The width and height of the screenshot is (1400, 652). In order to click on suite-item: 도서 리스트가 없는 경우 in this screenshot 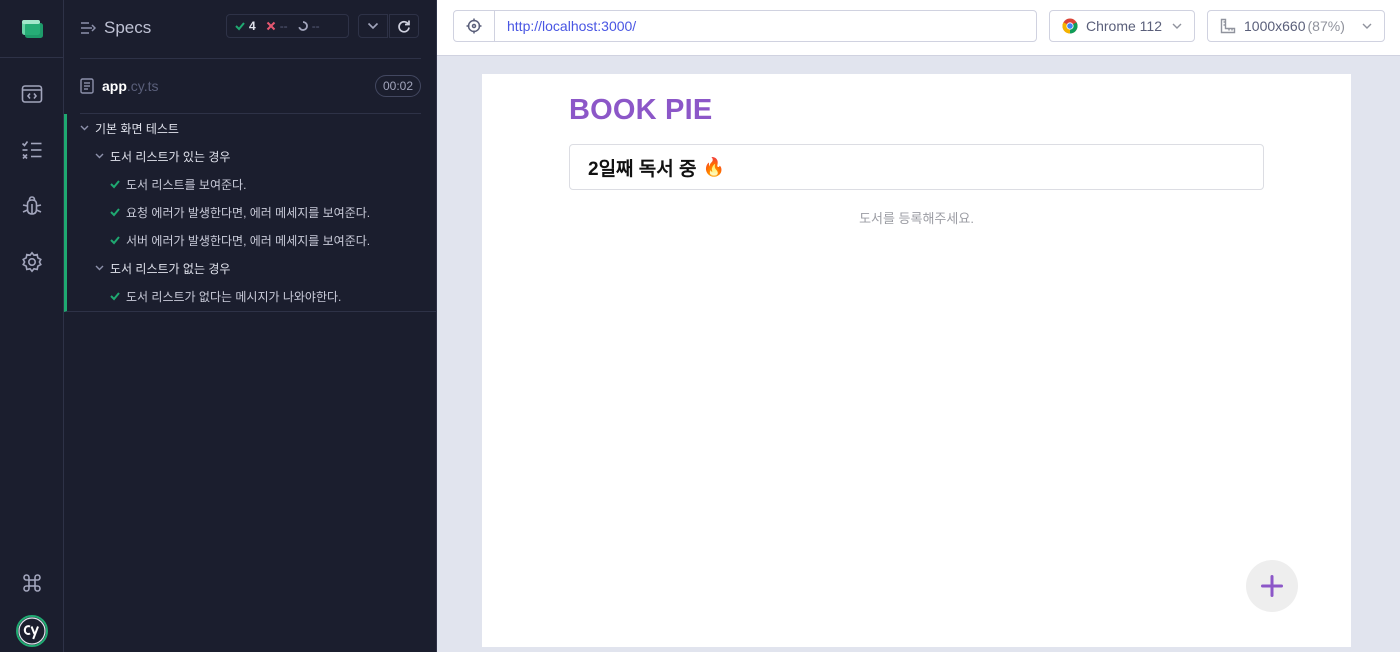, I will do `click(162, 268)`.